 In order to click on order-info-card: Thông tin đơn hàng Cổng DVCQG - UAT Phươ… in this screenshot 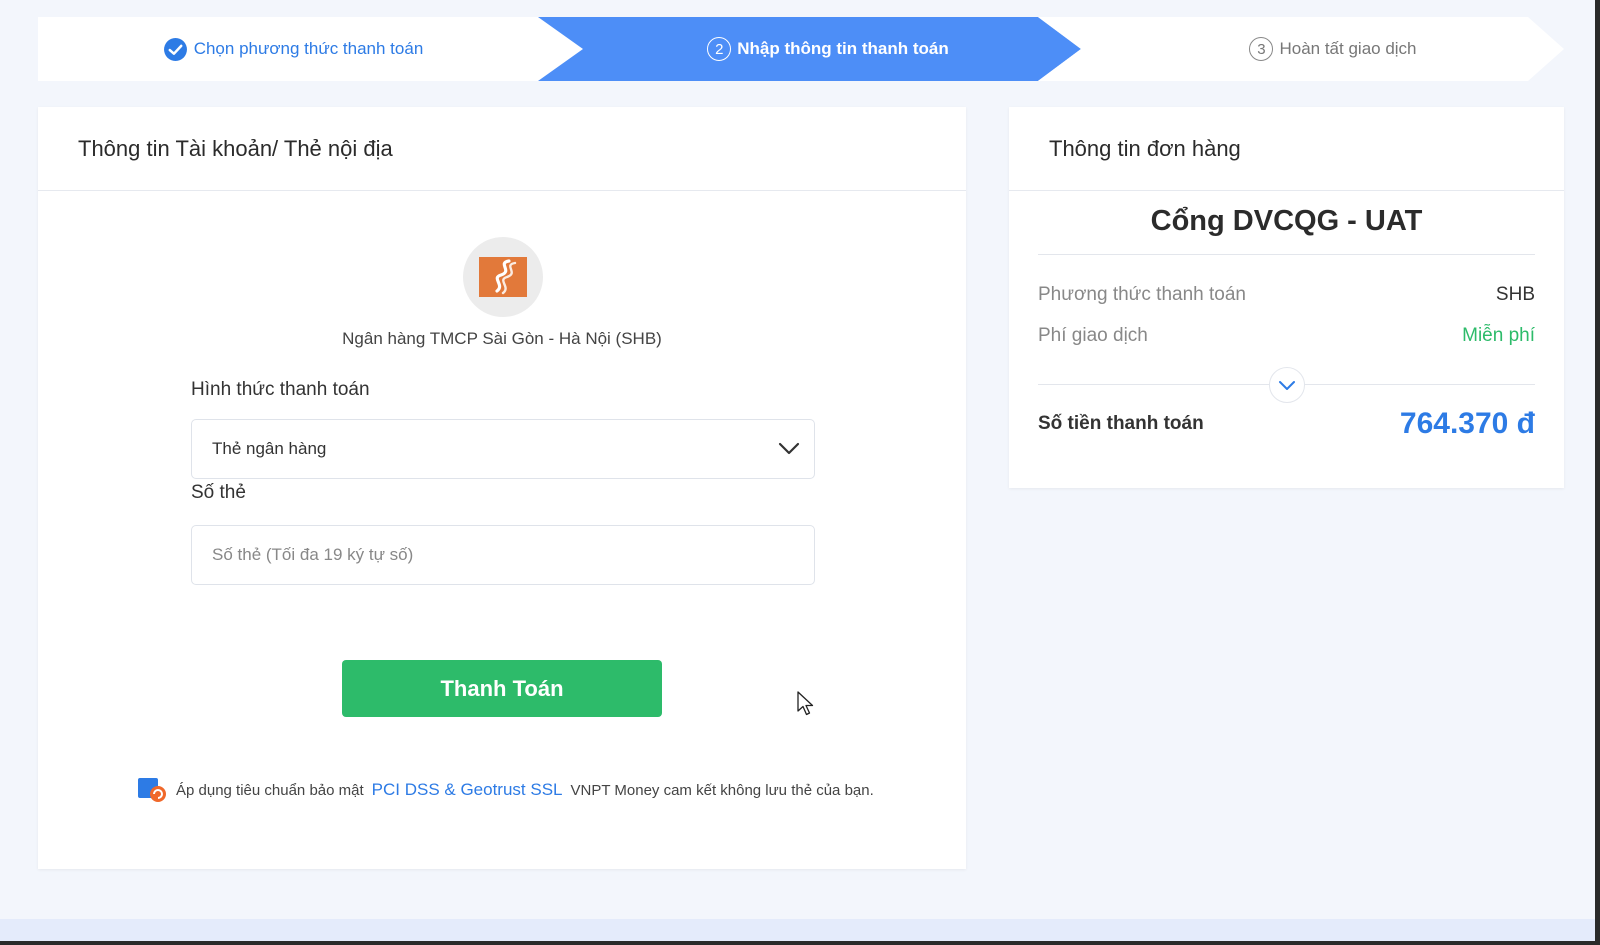, I will do `click(1286, 297)`.